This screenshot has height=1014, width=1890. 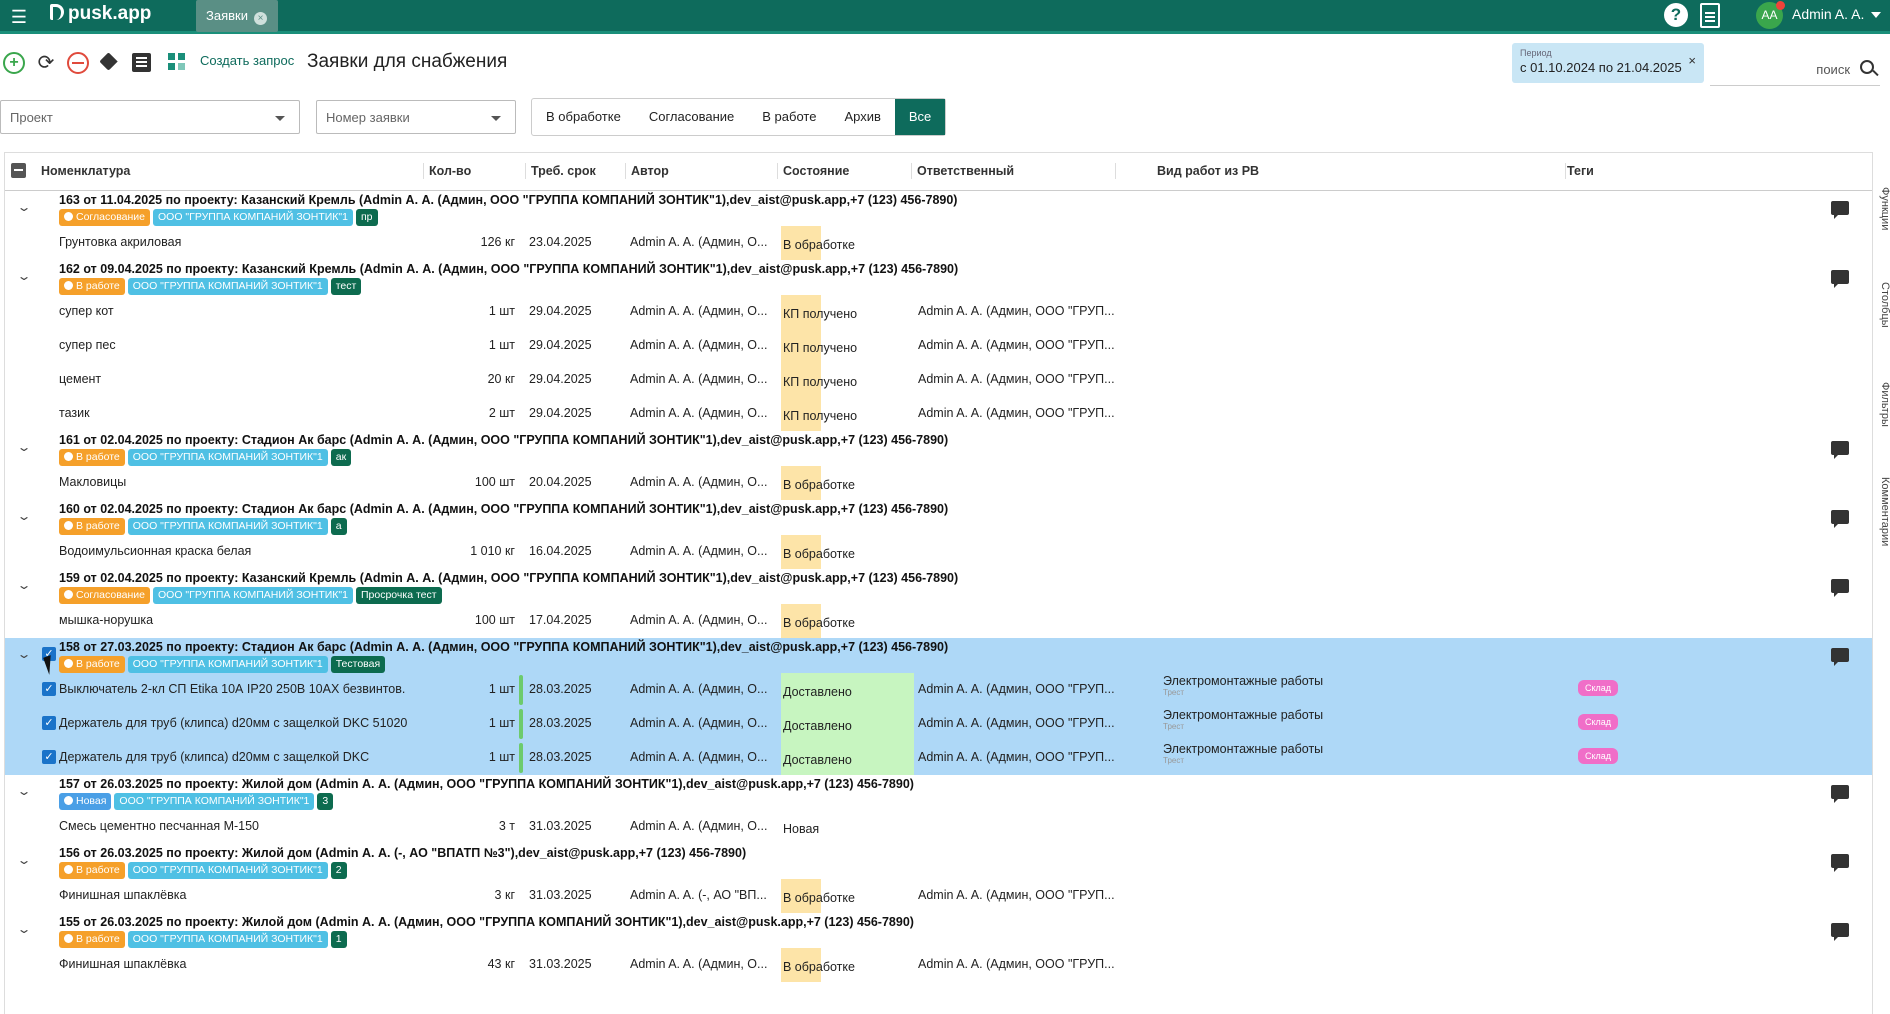 What do you see at coordinates (450, 171) in the screenshot?
I see `col-qty: Кол-во` at bounding box center [450, 171].